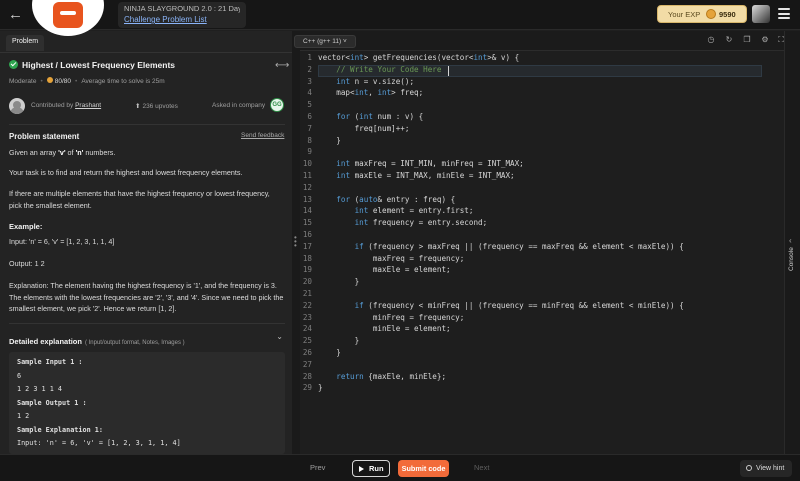 The height and width of the screenshot is (481, 800). I want to click on line-number: 13, so click(307, 199).